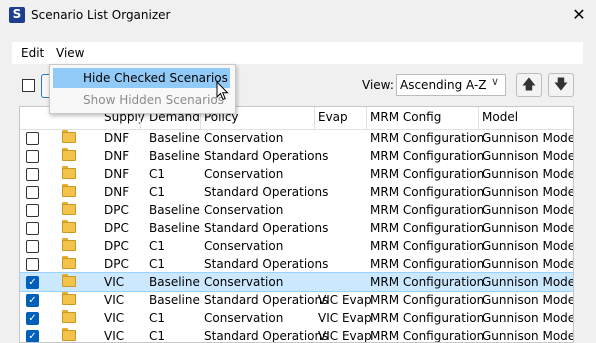 The width and height of the screenshot is (596, 343). I want to click on column-header-mrm-config: MRM Config, so click(405, 117).